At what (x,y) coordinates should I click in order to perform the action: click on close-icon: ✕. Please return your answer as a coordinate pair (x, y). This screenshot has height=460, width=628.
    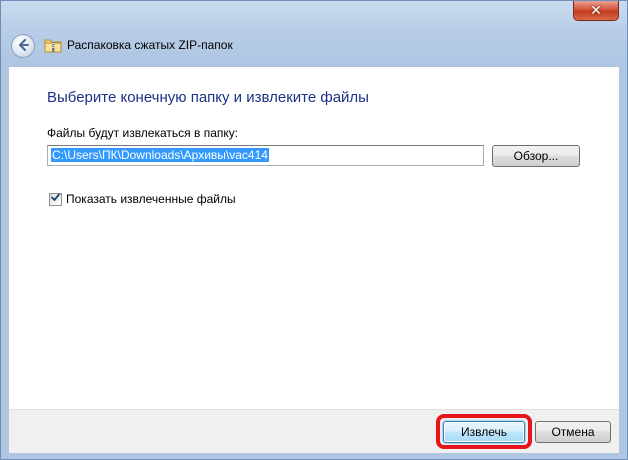
    Looking at the image, I should click on (596, 10).